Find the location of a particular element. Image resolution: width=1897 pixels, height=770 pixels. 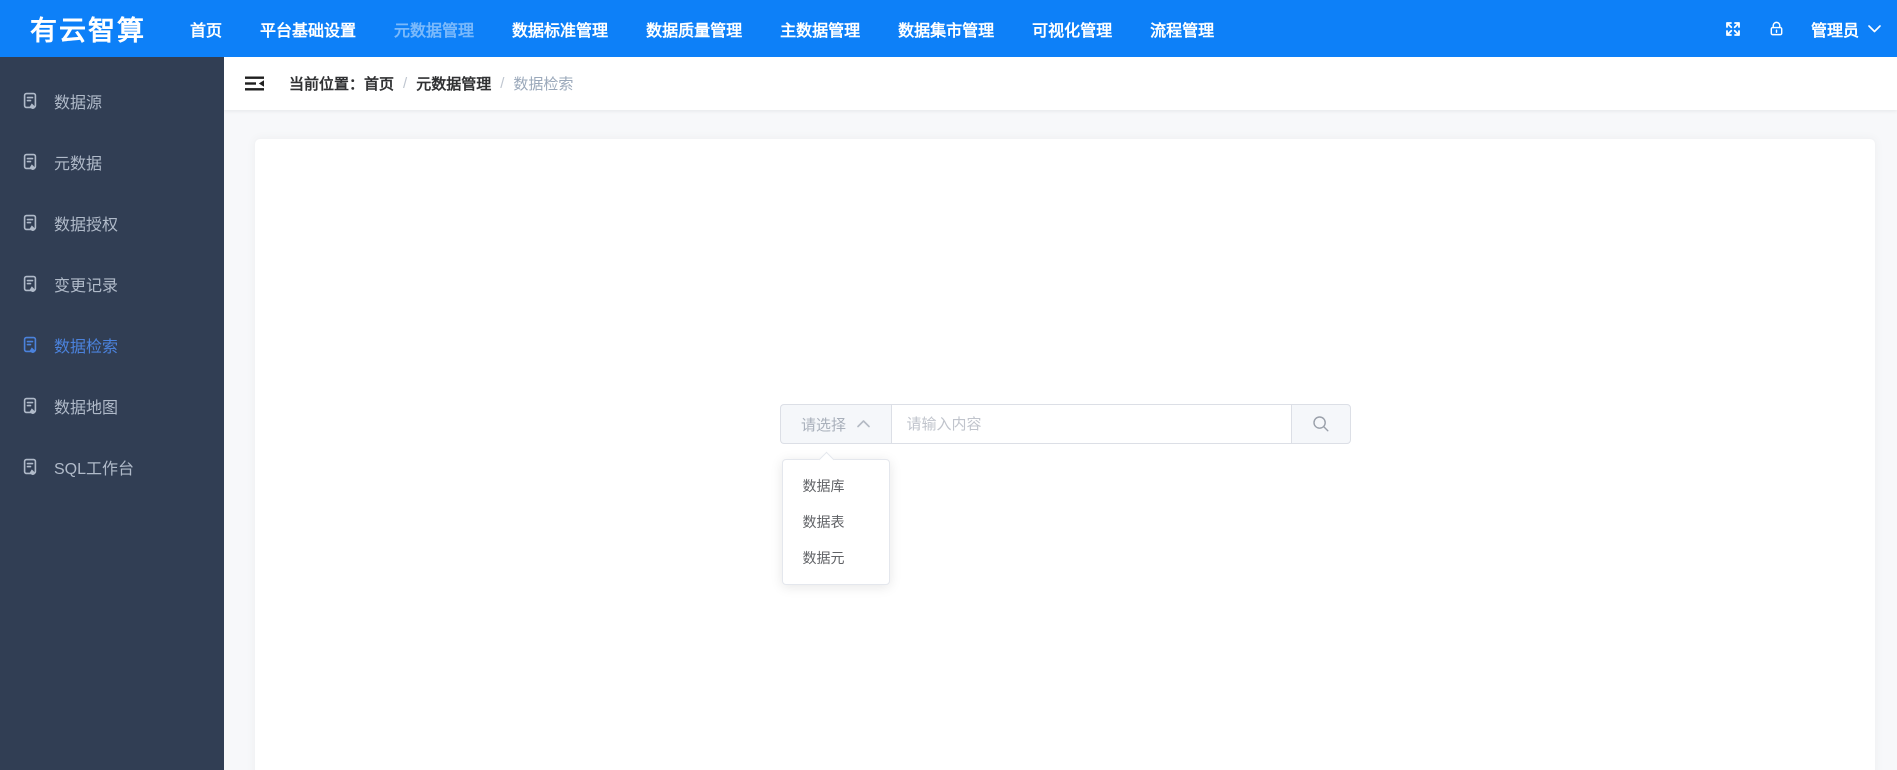

nav-item-data-mart-mgmt: 数据集市管理 is located at coordinates (946, 29).